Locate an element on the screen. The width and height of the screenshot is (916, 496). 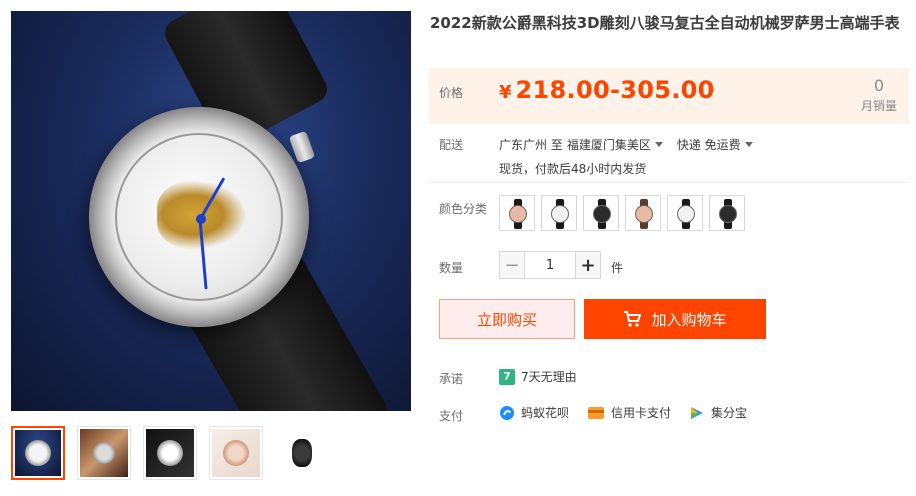
buy-now-label: 立即购买 is located at coordinates (506, 319).